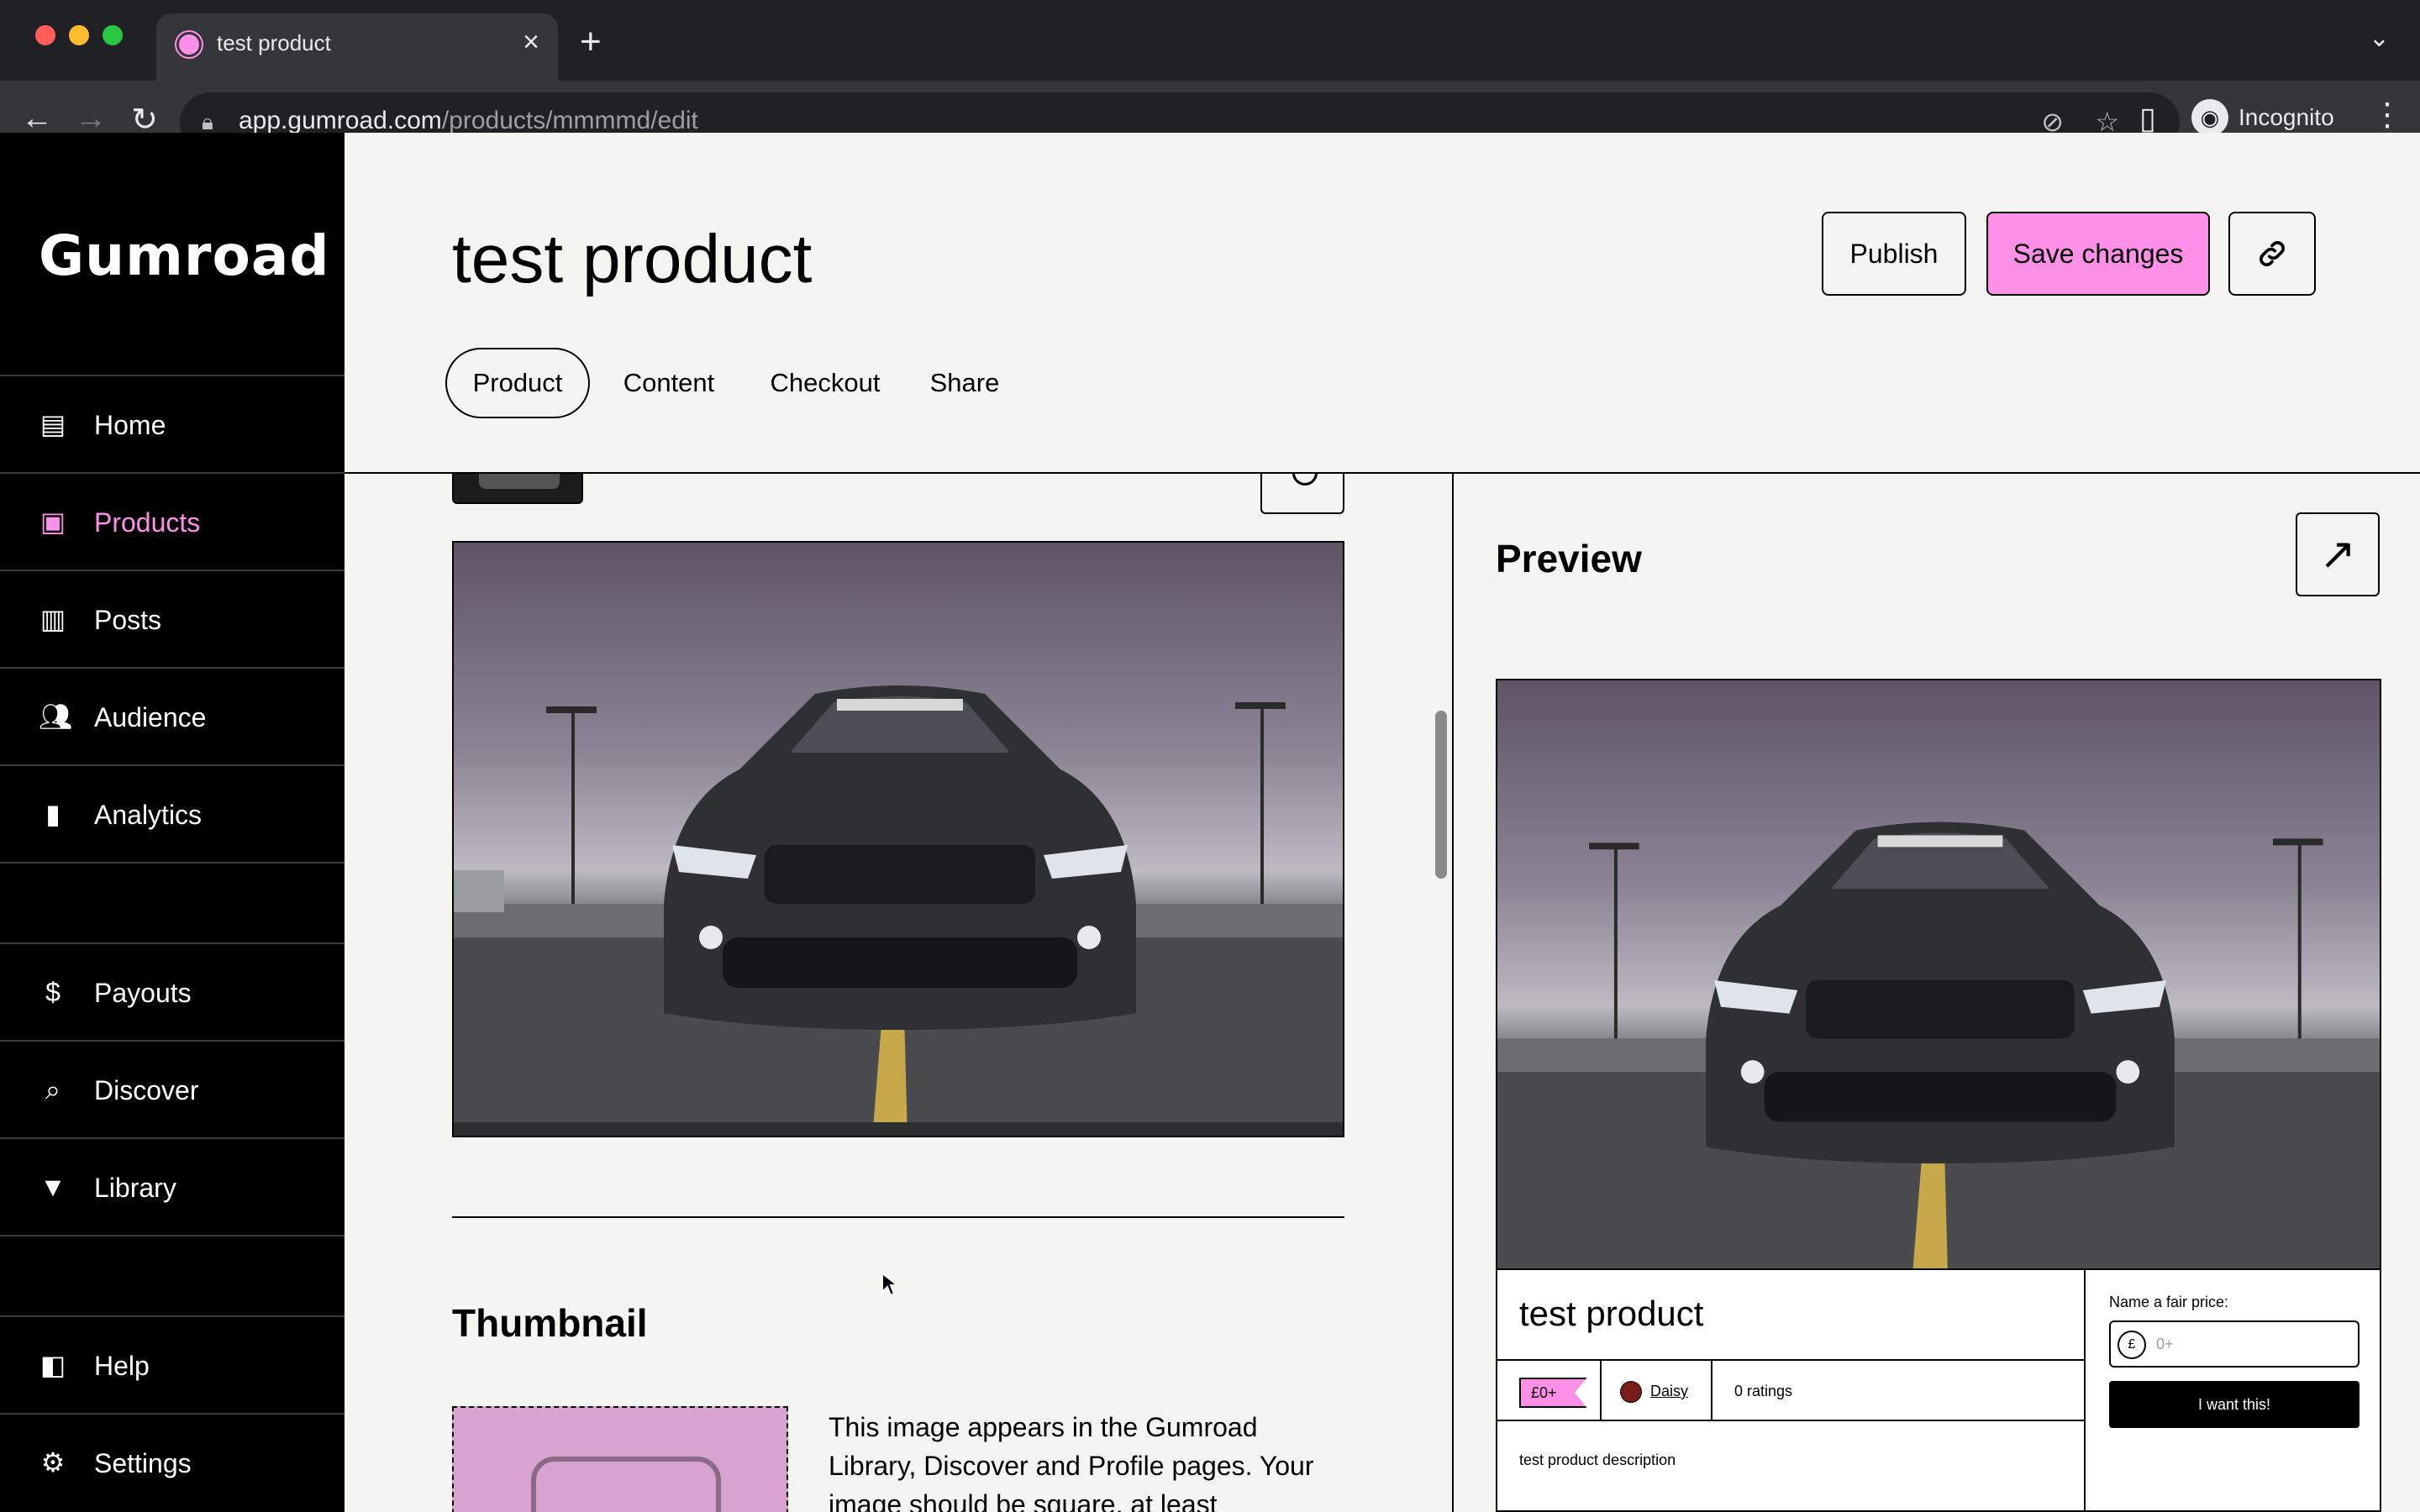 The width and height of the screenshot is (2420, 1512). I want to click on sidebar-item-payouts: $ Payouts, so click(172, 991).